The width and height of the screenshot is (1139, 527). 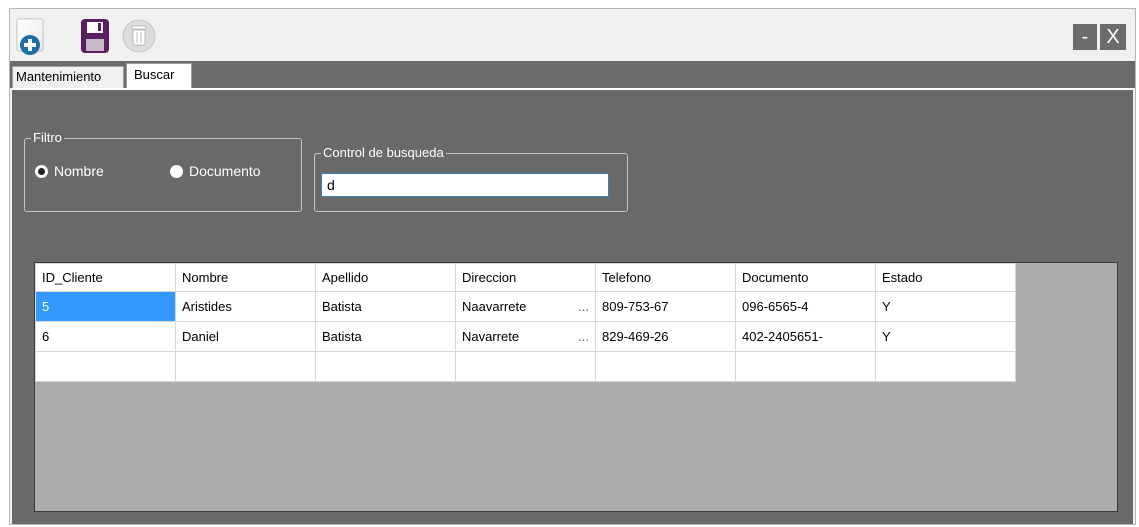 I want to click on column-header: Telefono, so click(x=665, y=277).